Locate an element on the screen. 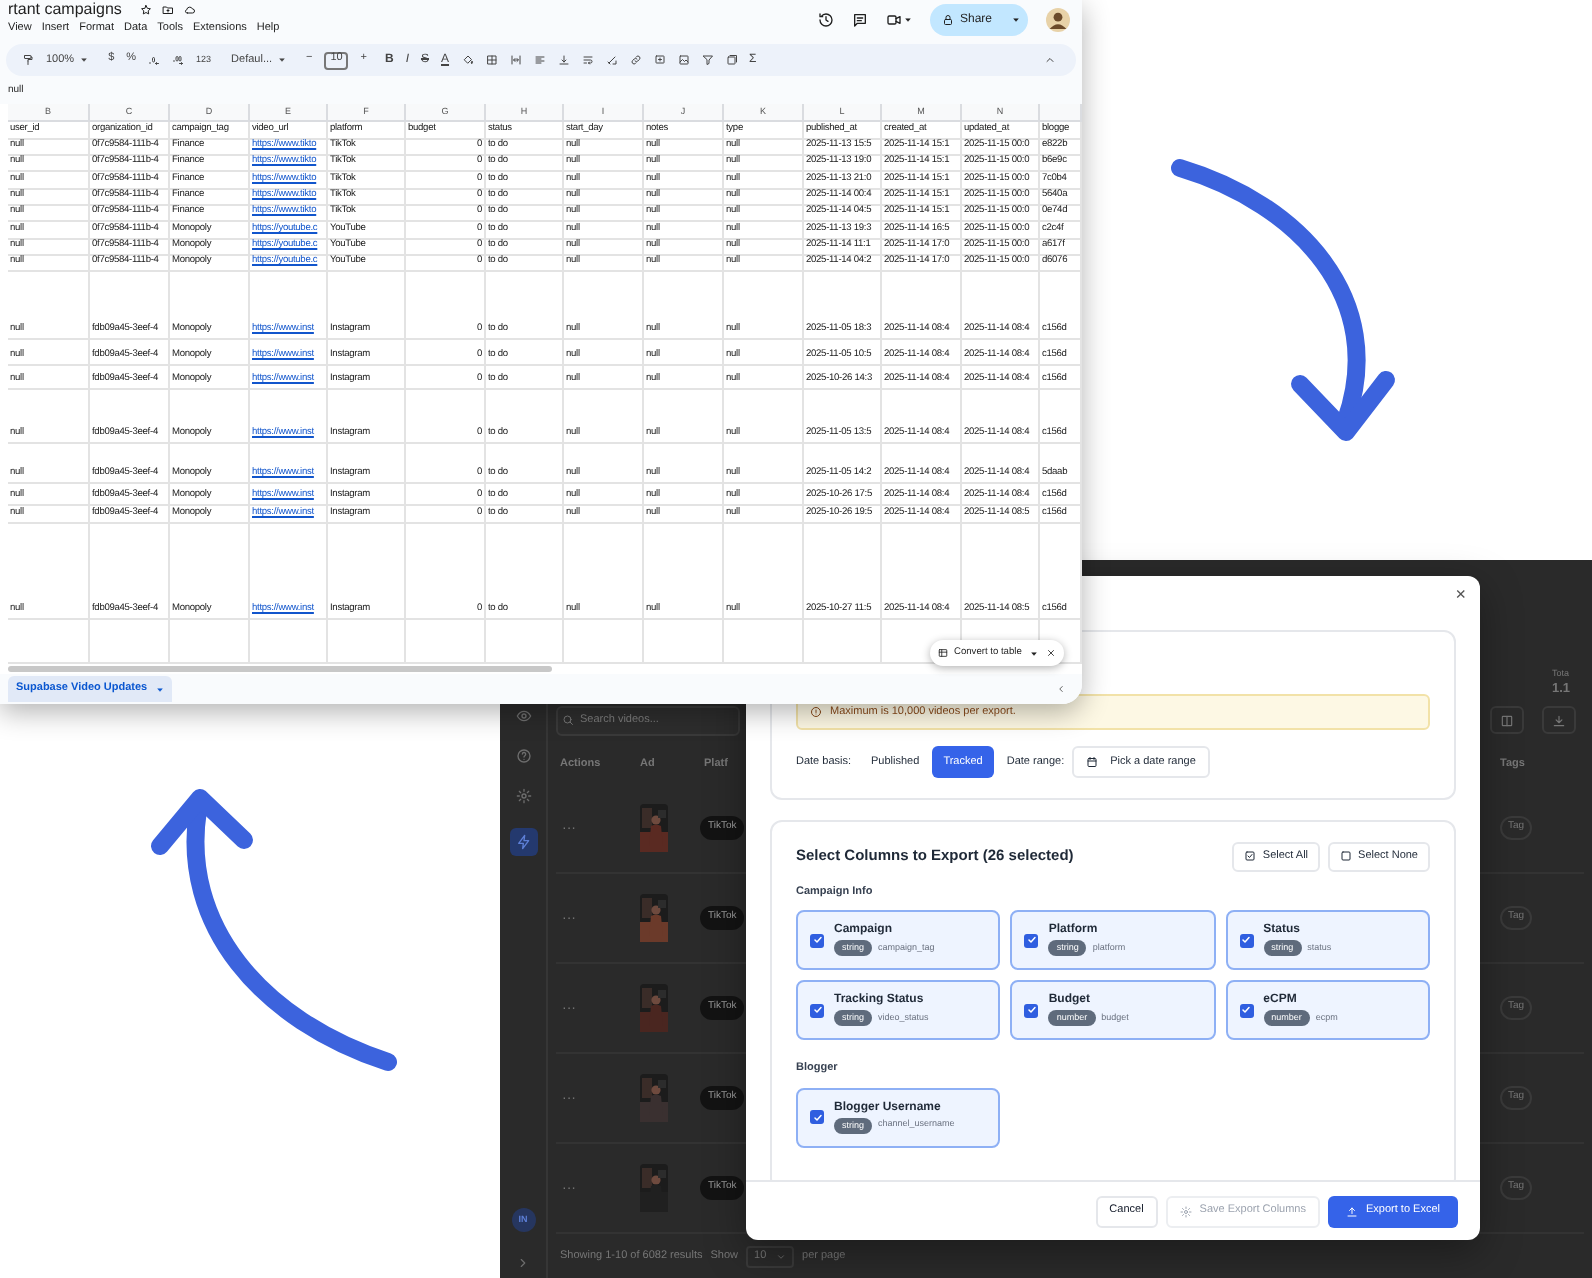 This screenshot has height=1278, width=1592. cloud-icon is located at coordinates (189, 10).